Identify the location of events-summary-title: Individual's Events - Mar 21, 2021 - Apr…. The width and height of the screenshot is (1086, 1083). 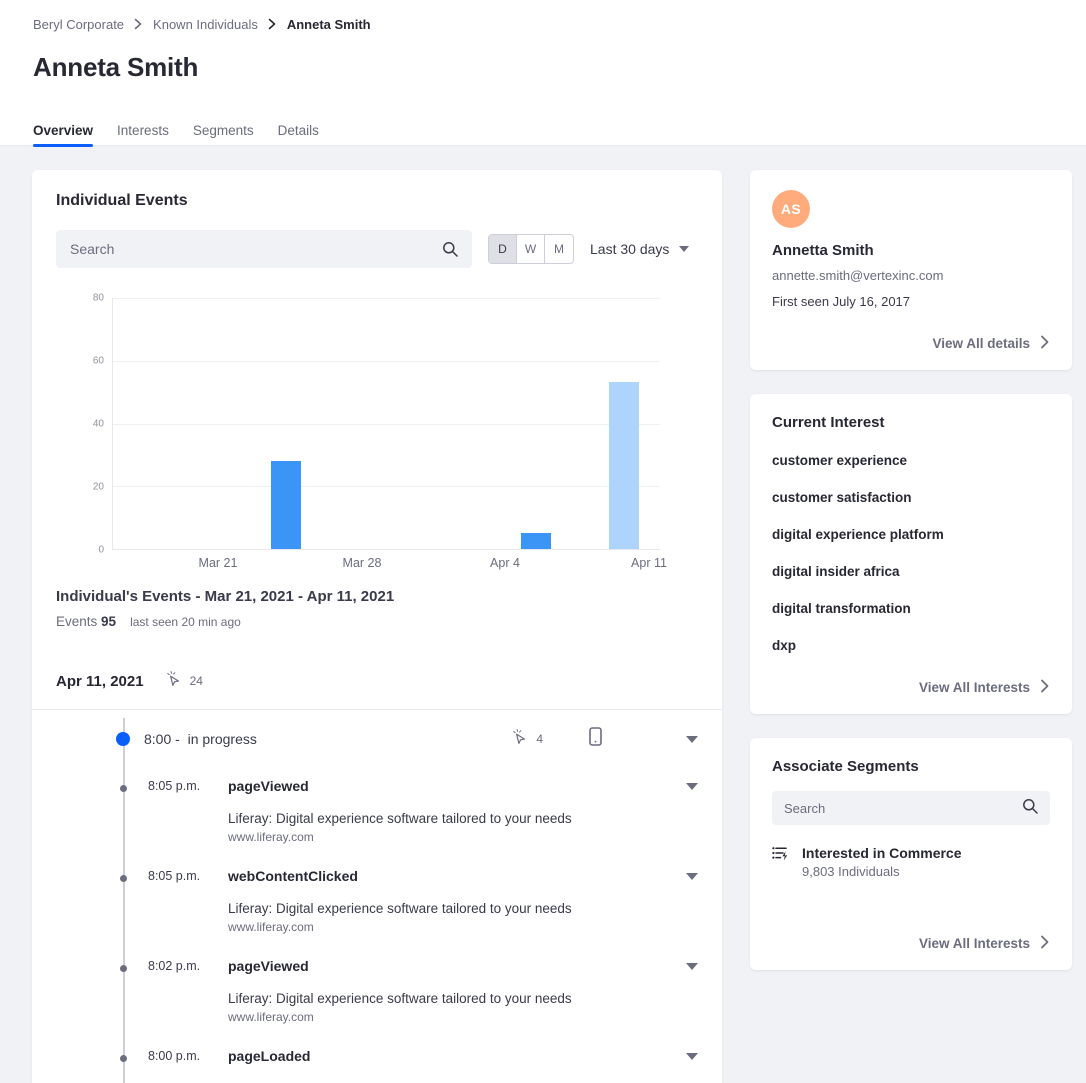
(225, 596).